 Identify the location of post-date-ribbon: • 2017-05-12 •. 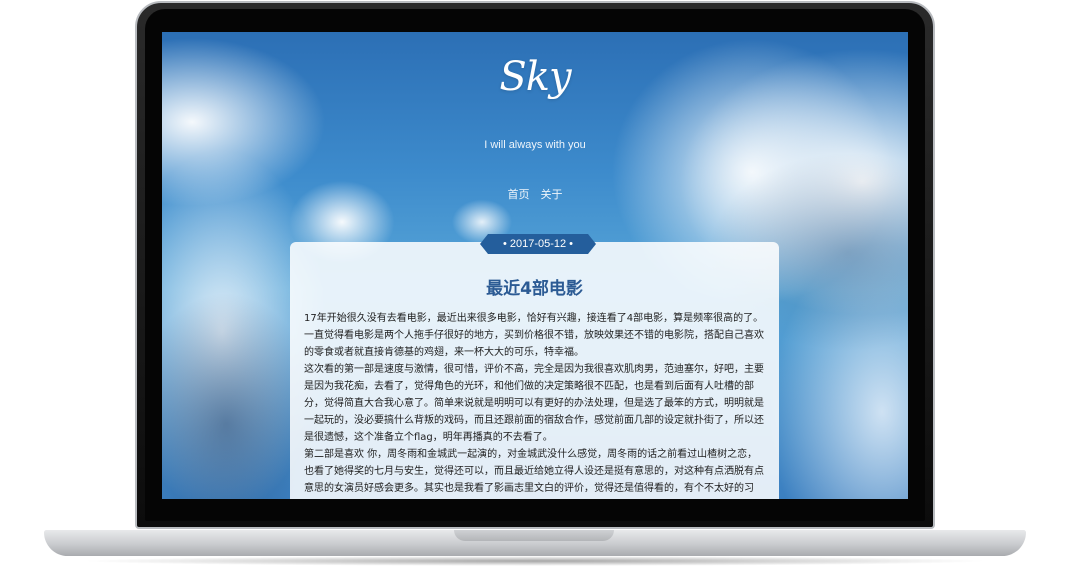
(538, 244).